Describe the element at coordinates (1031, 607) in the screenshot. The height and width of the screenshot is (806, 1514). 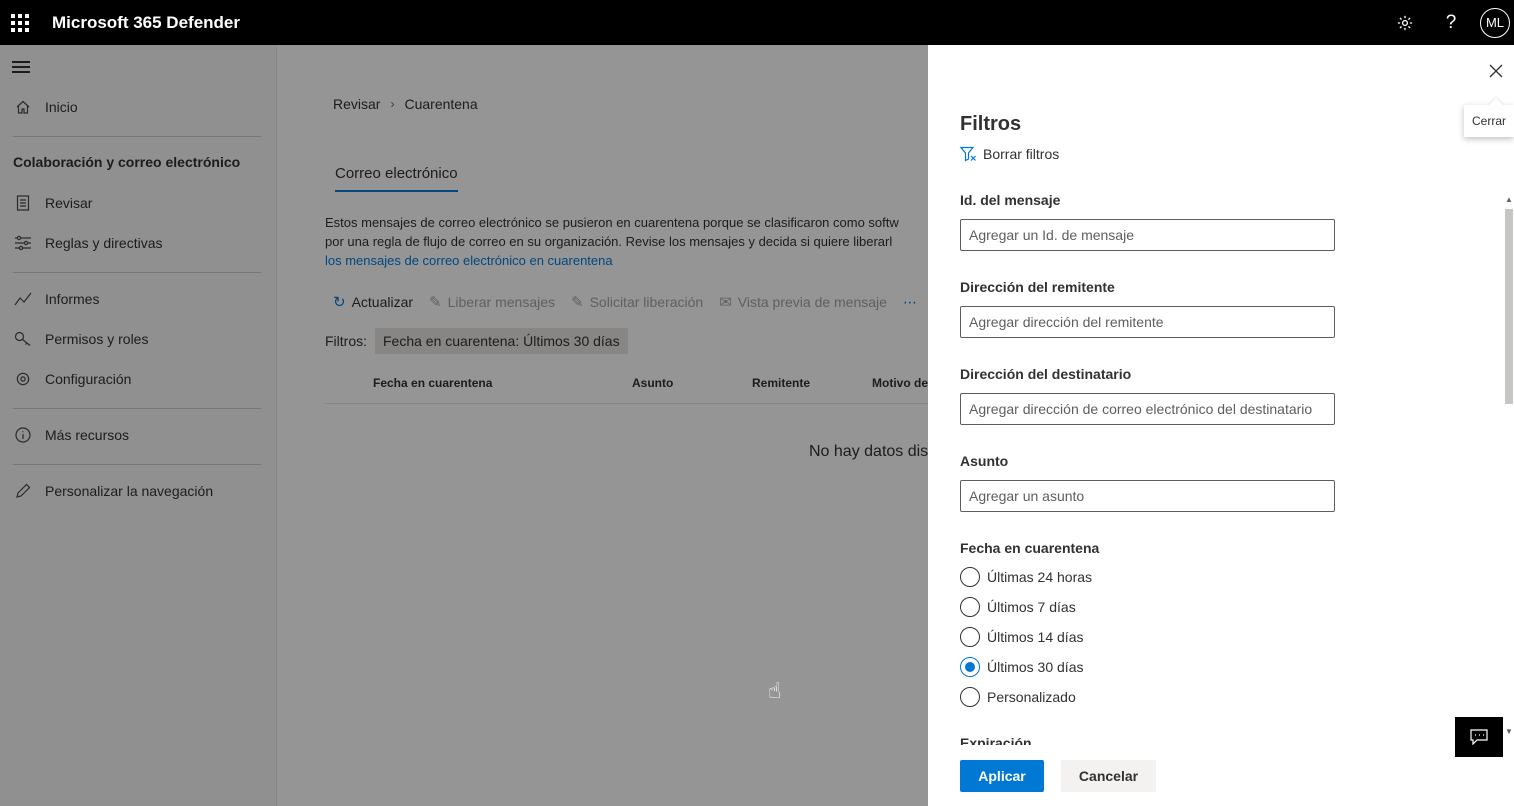
I see `radio-label: Últimos 7 días` at that location.